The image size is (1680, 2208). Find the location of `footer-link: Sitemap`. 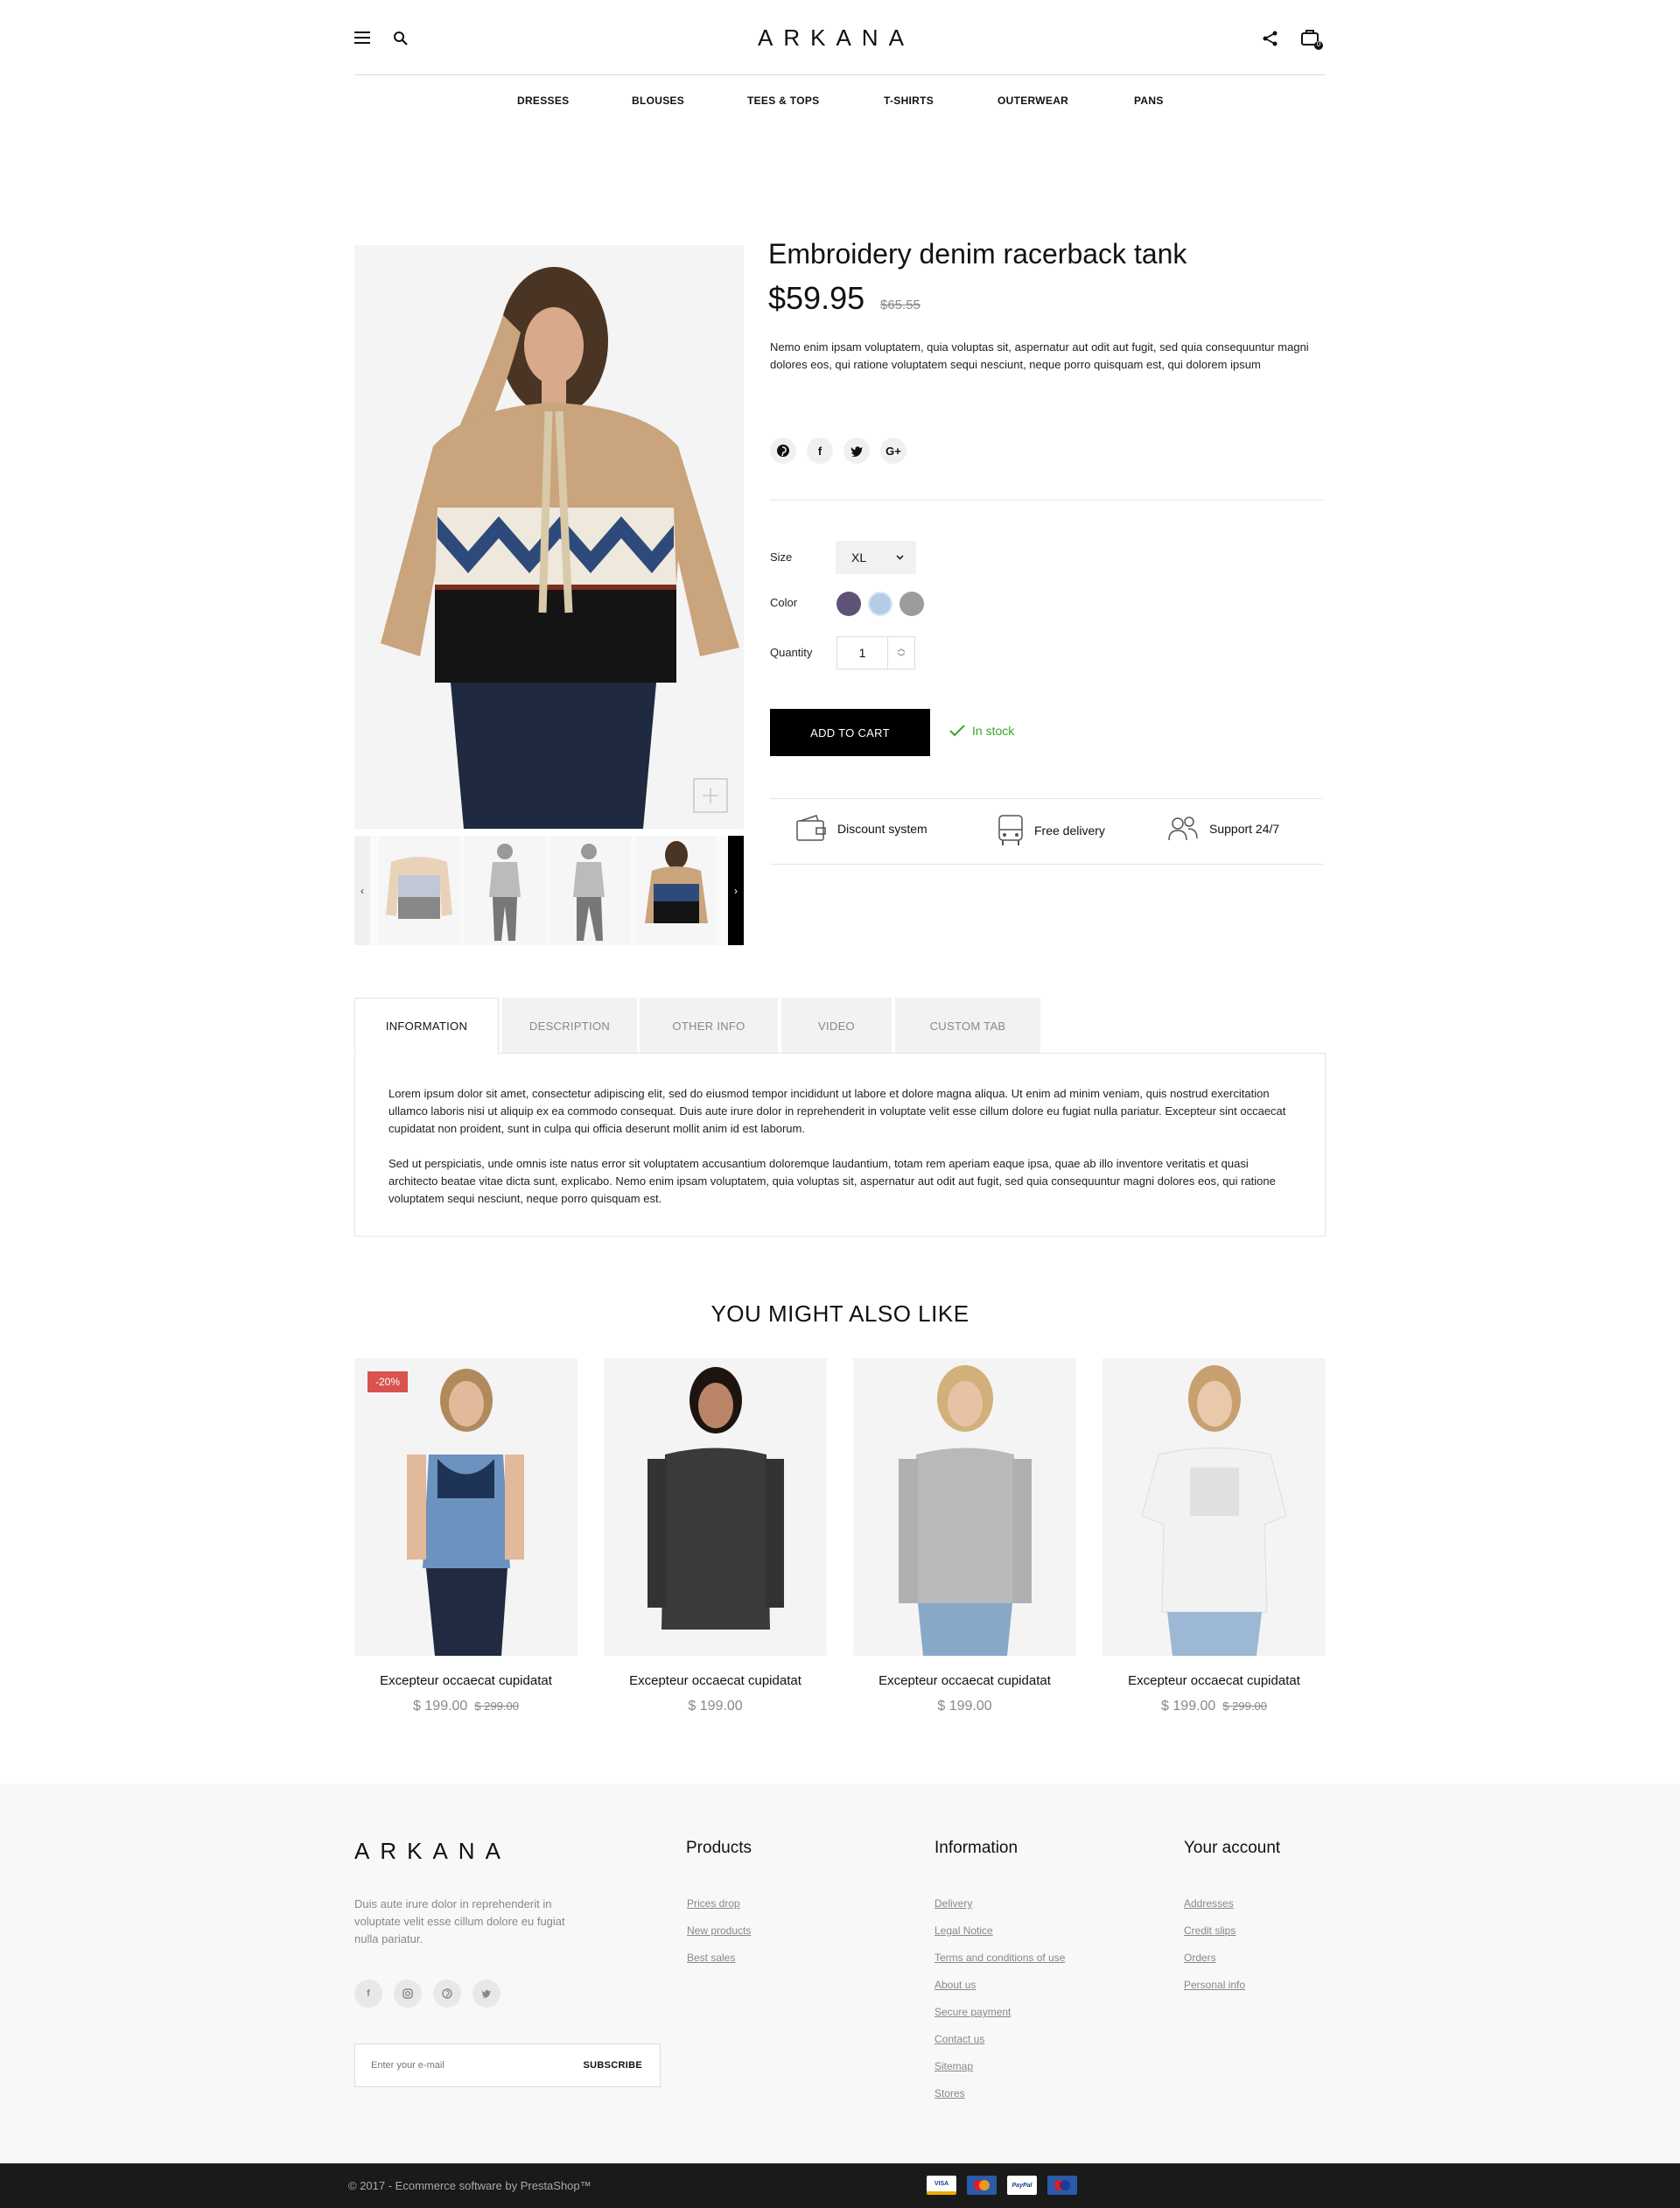

footer-link: Sitemap is located at coordinates (999, 2066).